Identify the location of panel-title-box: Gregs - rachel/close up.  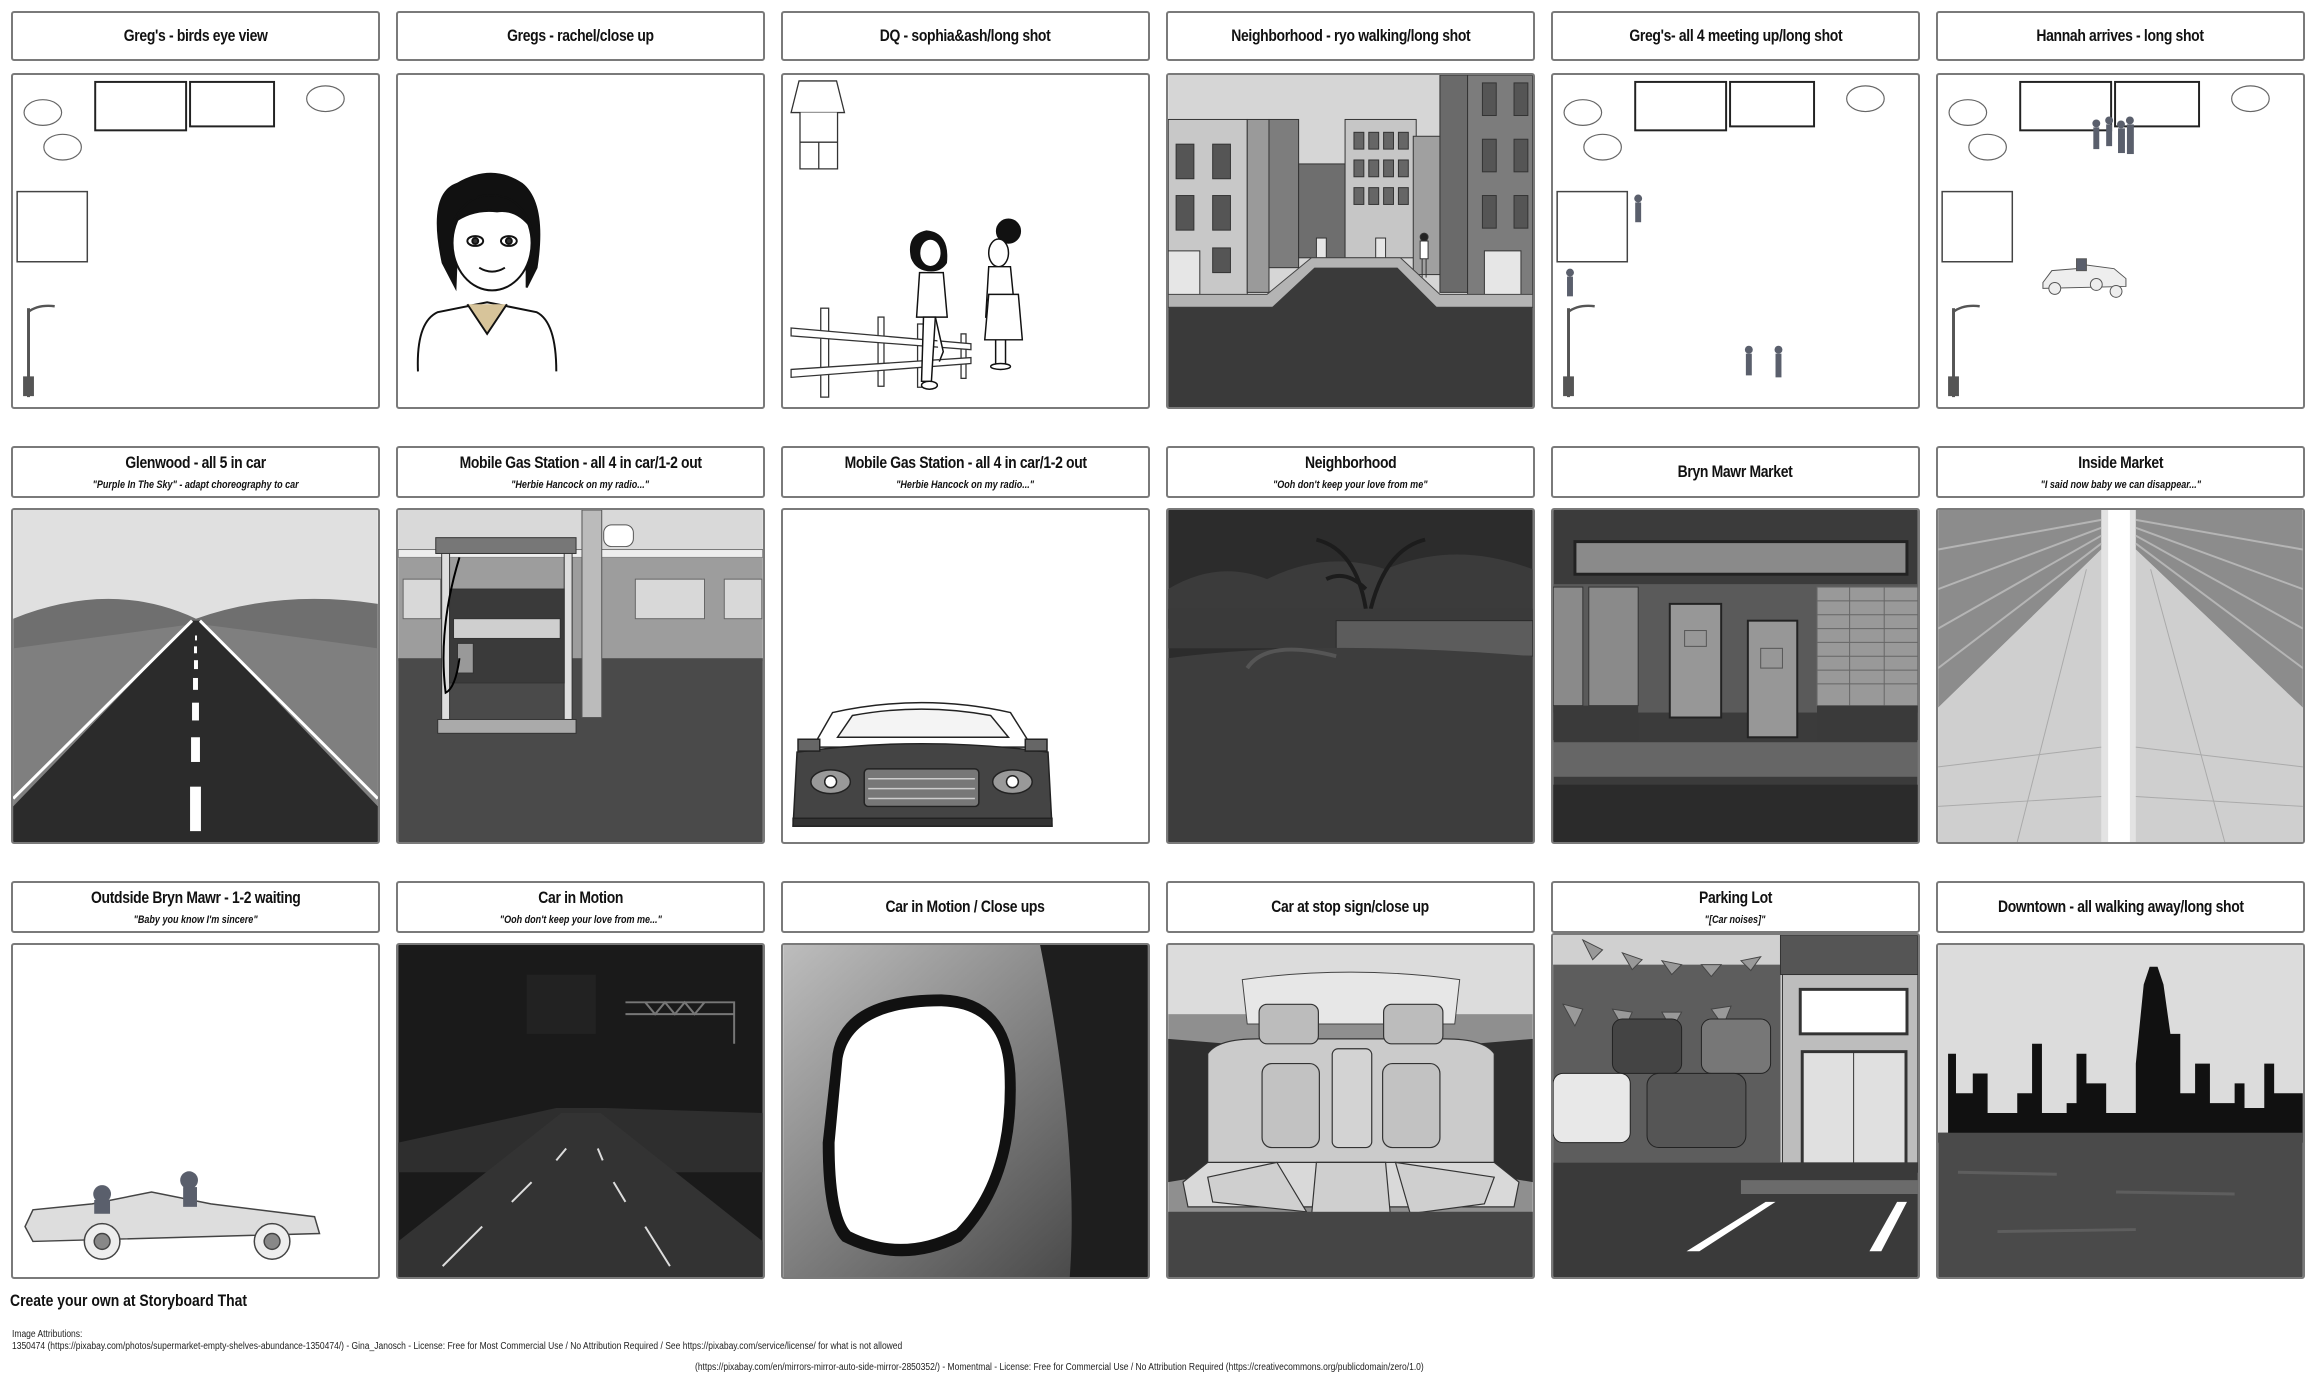
(580, 36).